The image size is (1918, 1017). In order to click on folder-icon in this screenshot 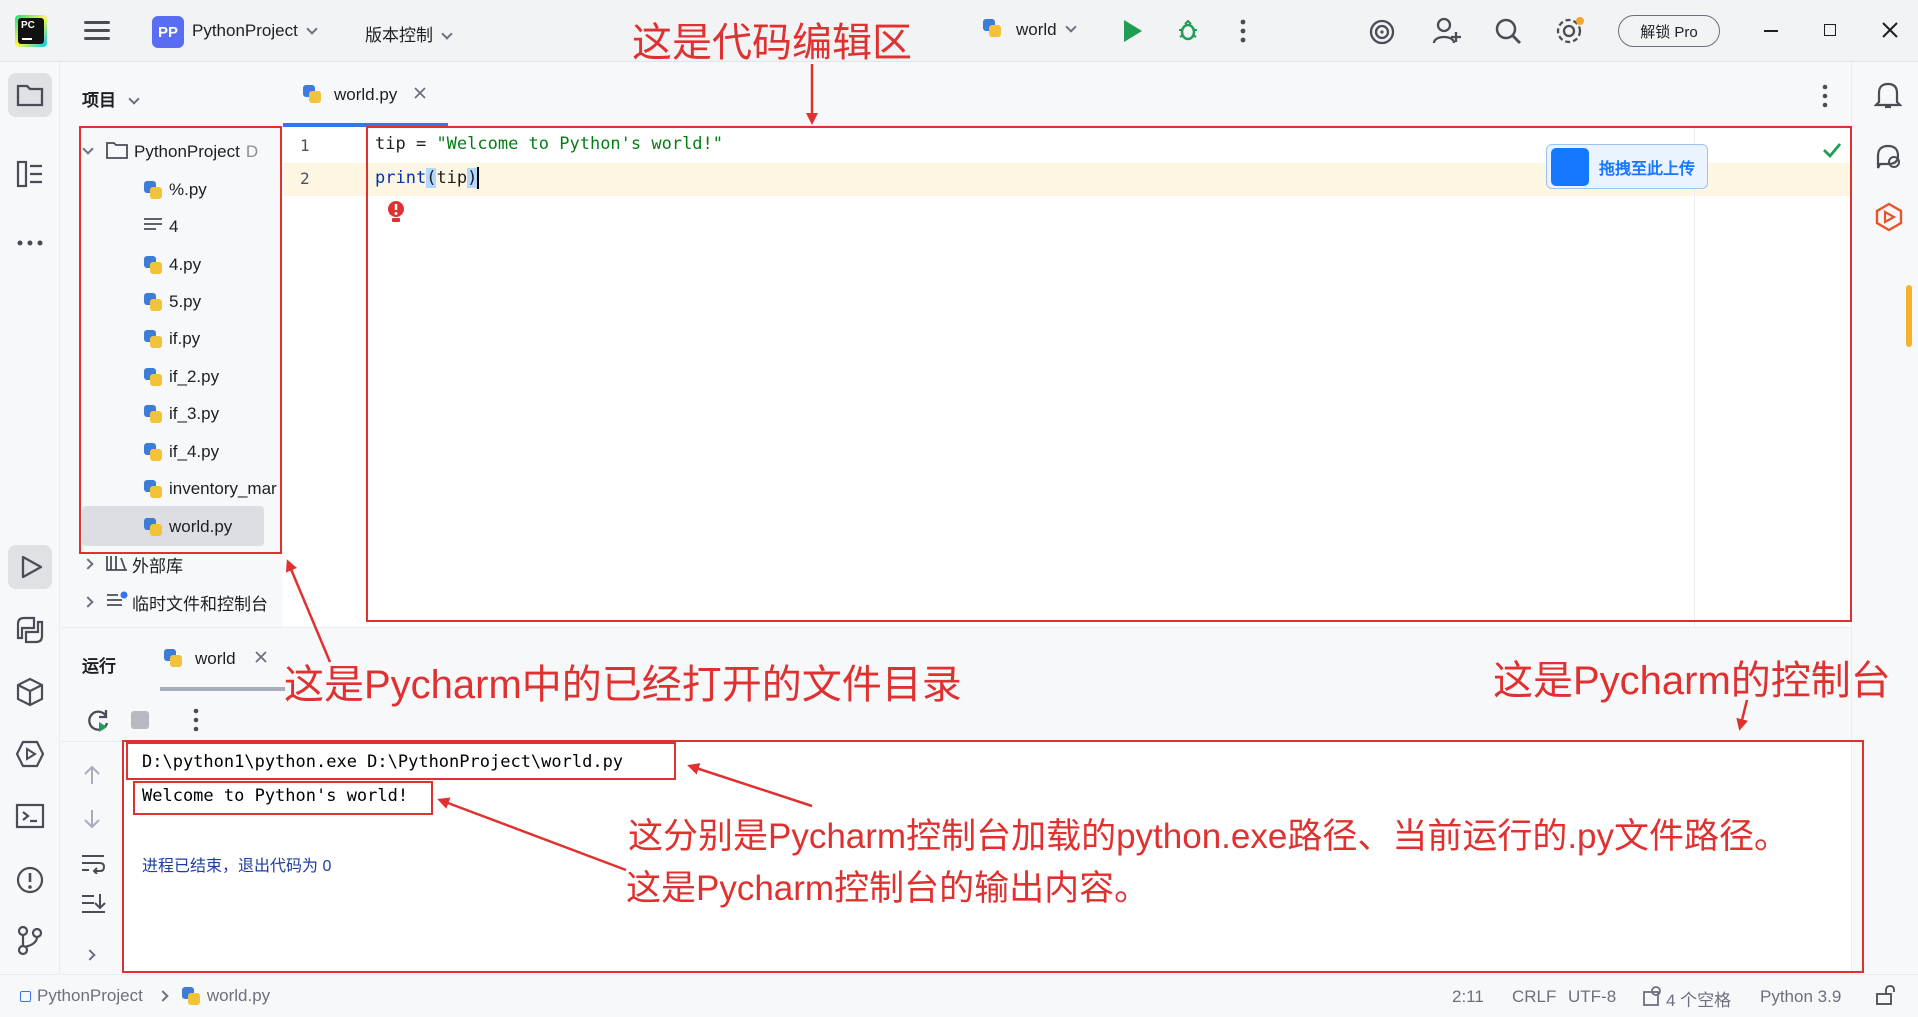, I will do `click(30, 97)`.